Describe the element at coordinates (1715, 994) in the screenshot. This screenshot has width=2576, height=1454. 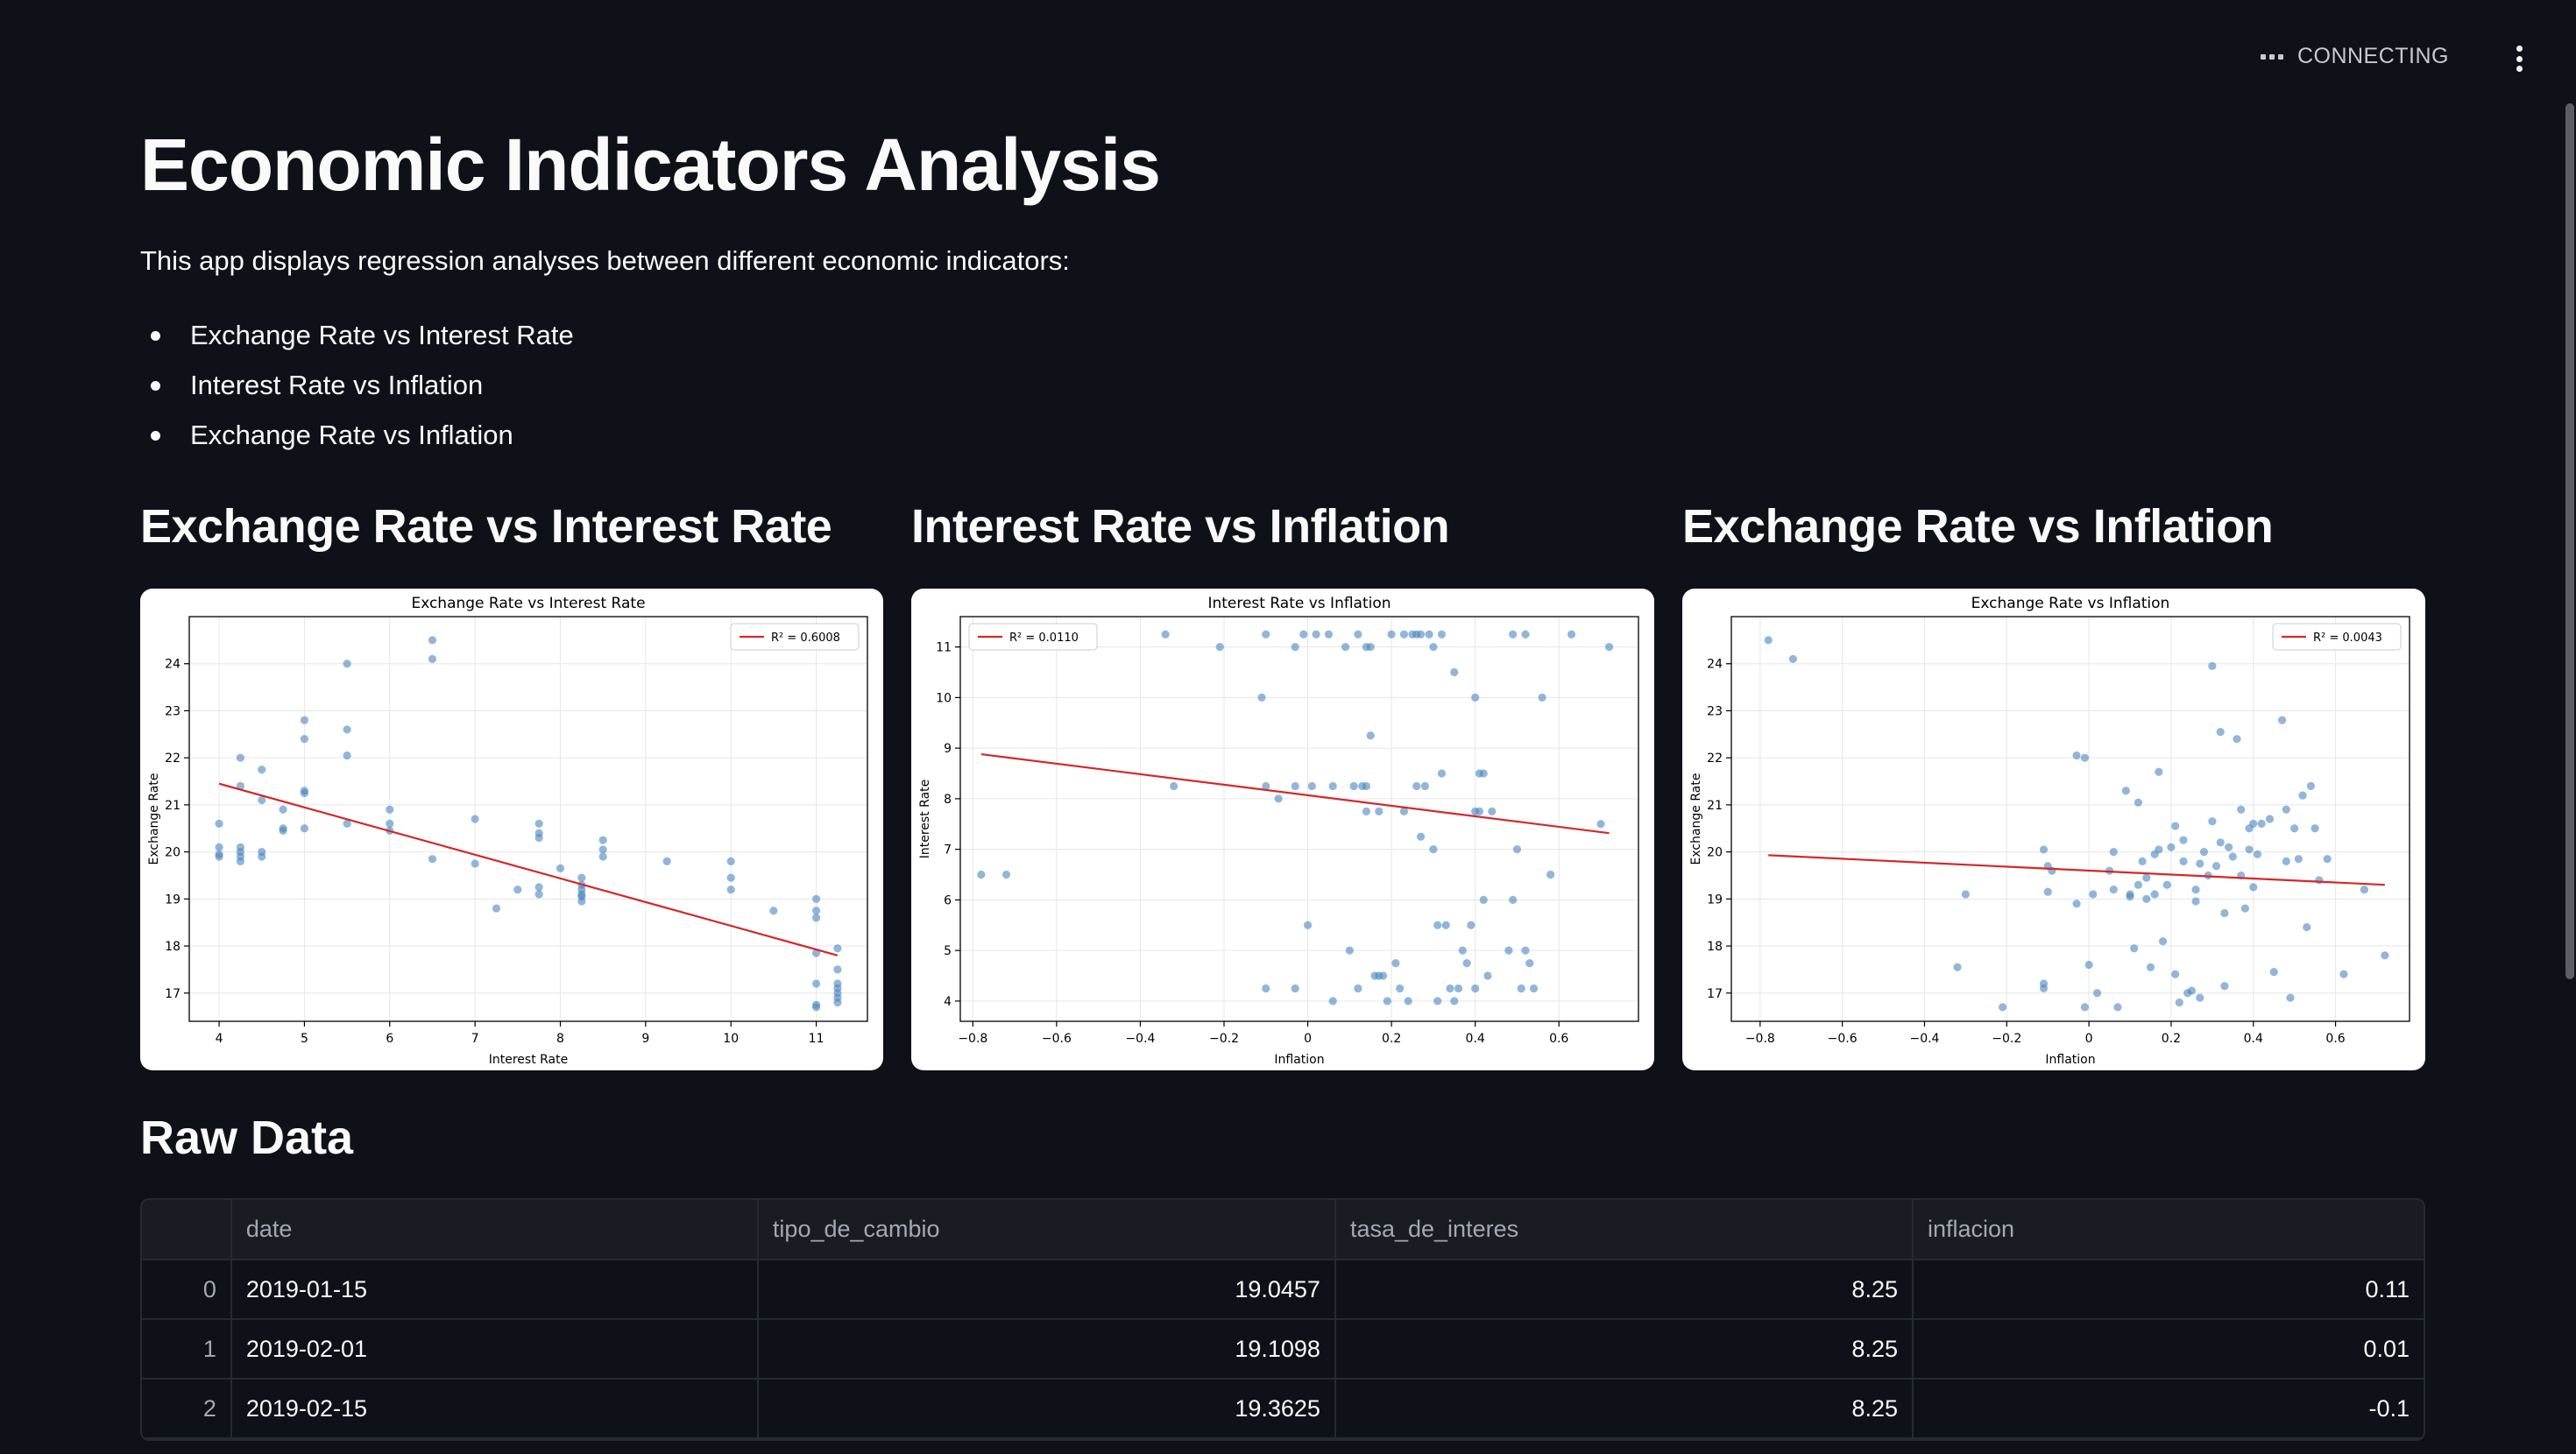
I see `y-tick-label: 17` at that location.